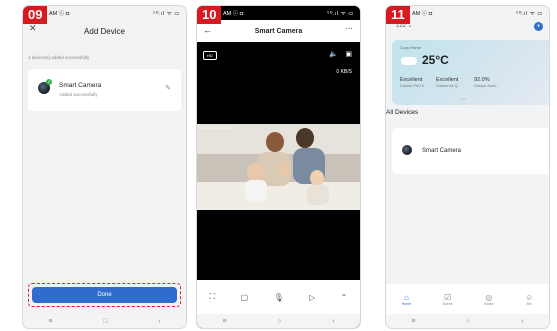 This screenshot has height=331, width=557. I want to click on smart-icon: ◎, so click(489, 297).